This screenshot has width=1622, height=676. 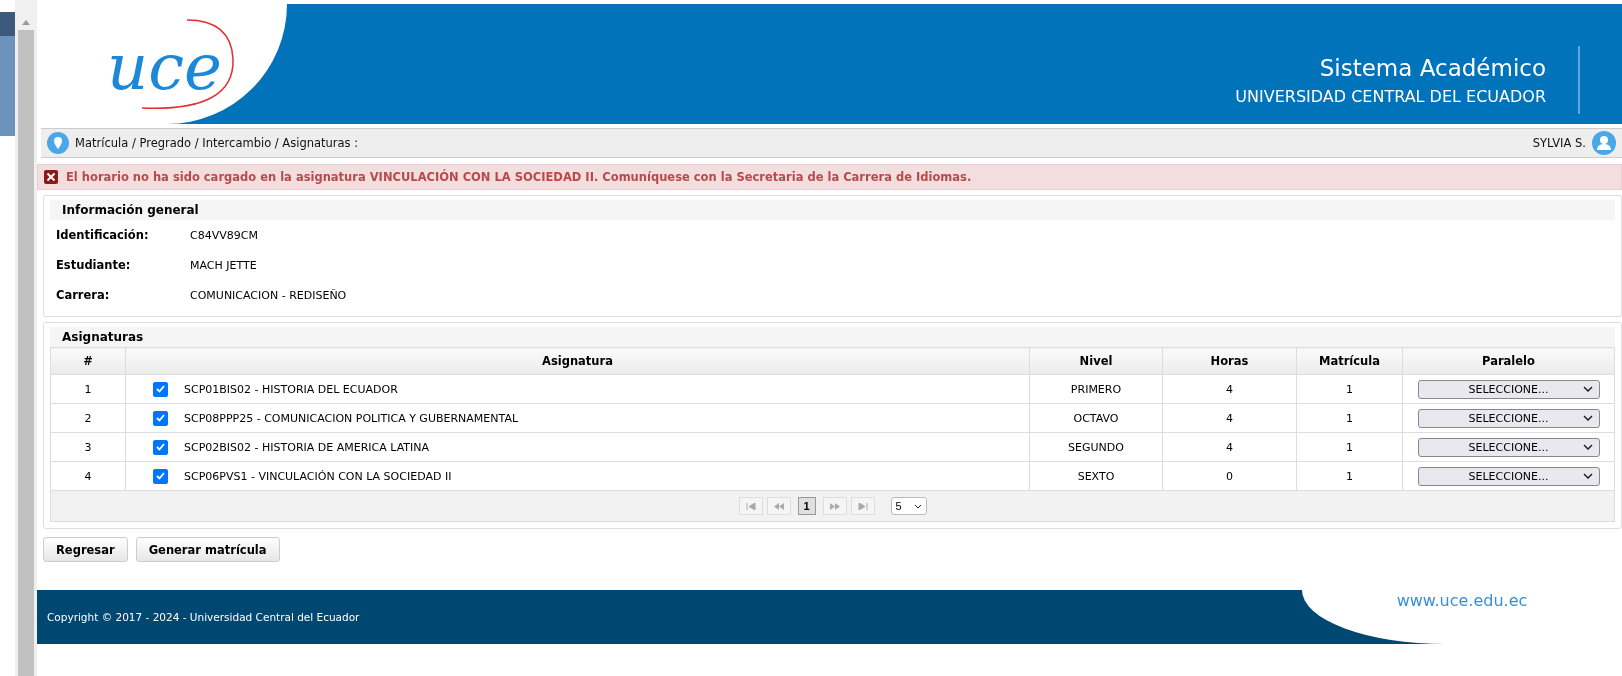 I want to click on previous-page-button, so click(x=778, y=506).